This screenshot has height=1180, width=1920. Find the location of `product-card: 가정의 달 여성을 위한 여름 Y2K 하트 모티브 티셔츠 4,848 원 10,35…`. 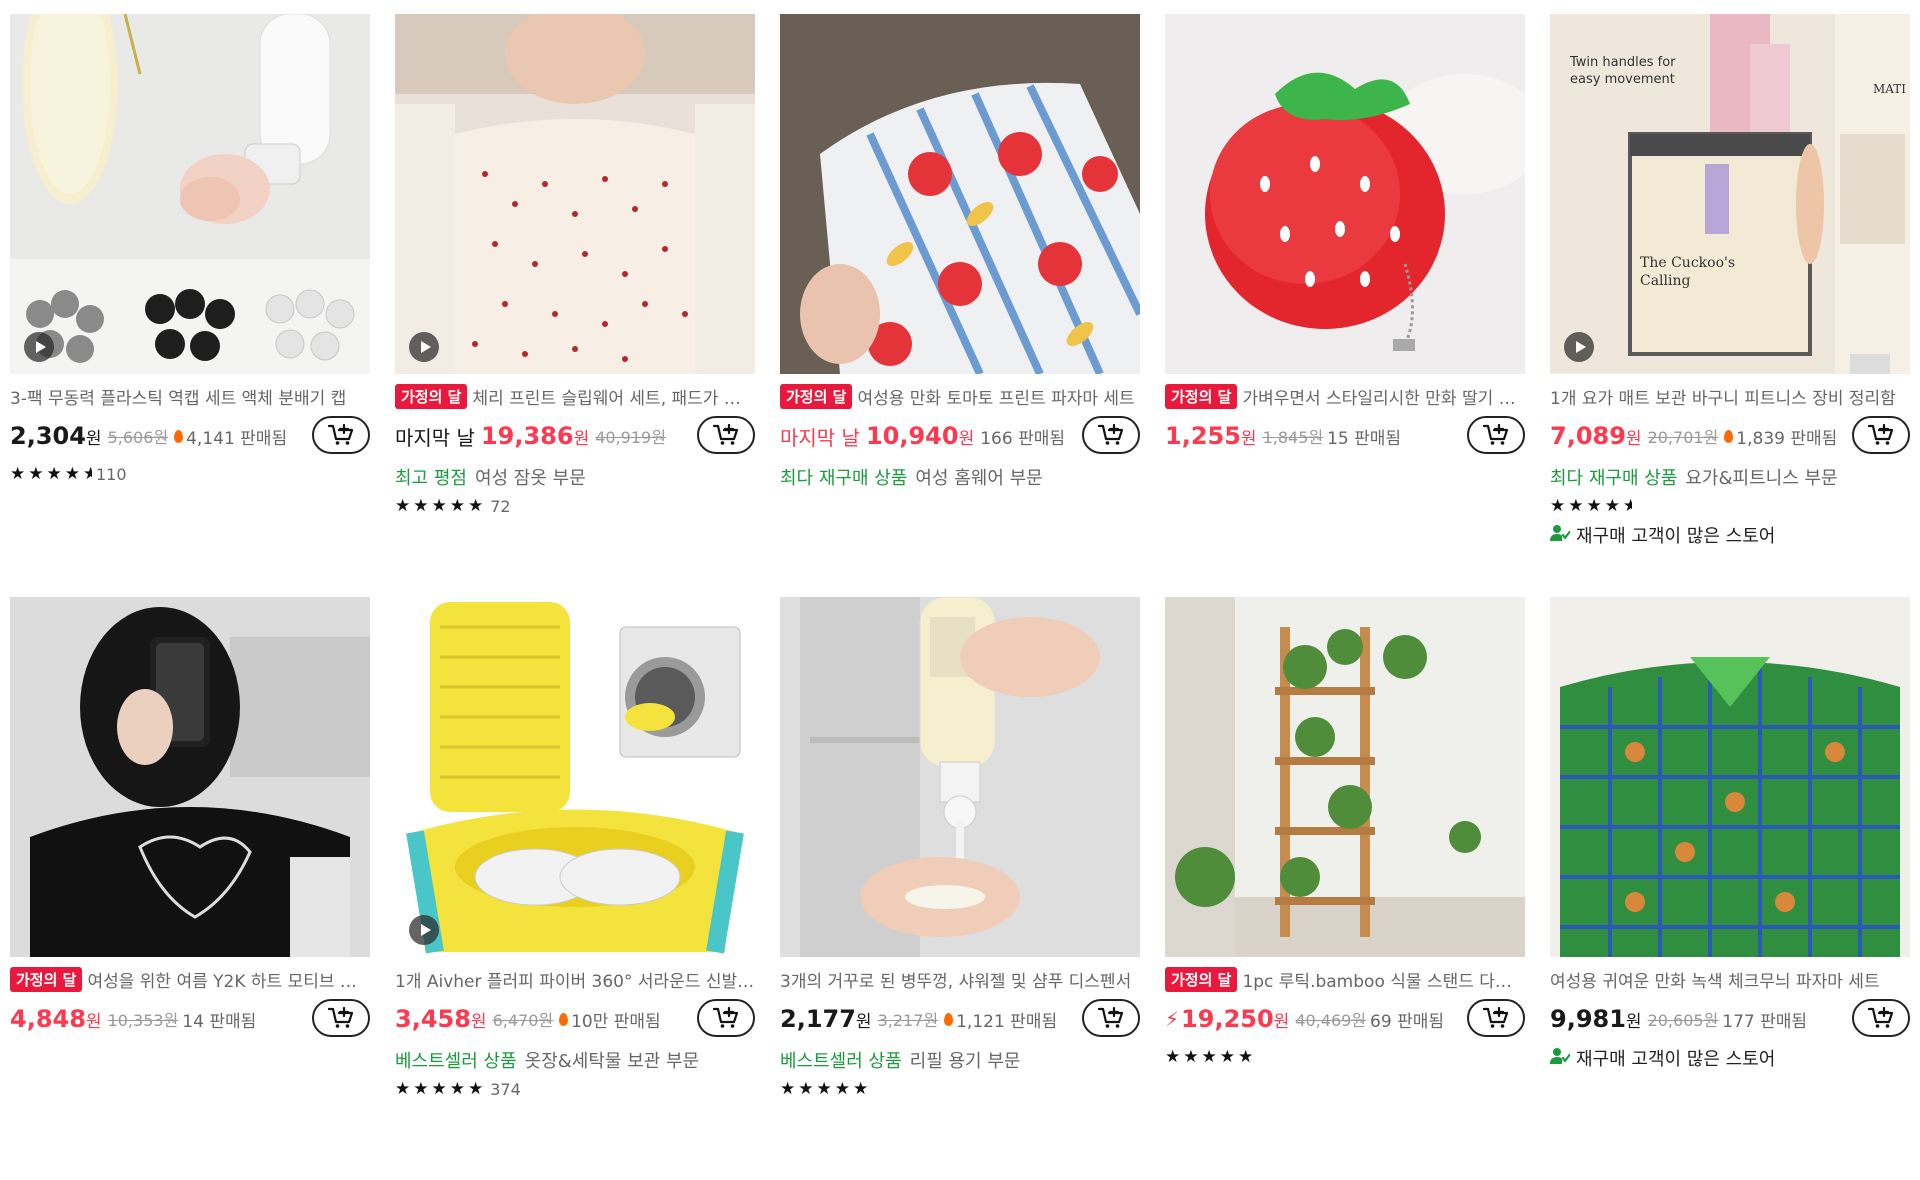

product-card: 가정의 달 여성을 위한 여름 Y2K 하트 모티브 티셔츠 4,848 원 10,35… is located at coordinates (190, 888).